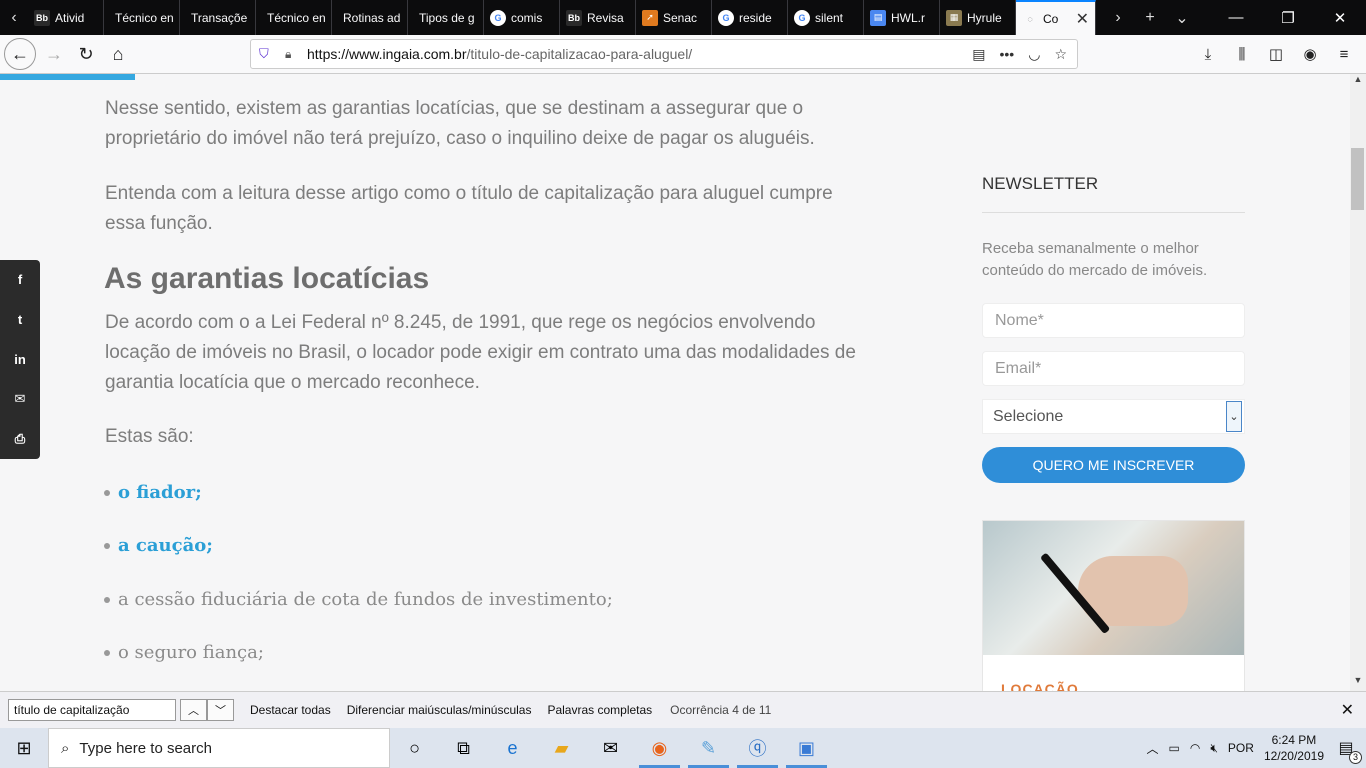  I want to click on scrollbar-thumb, so click(1357, 179).